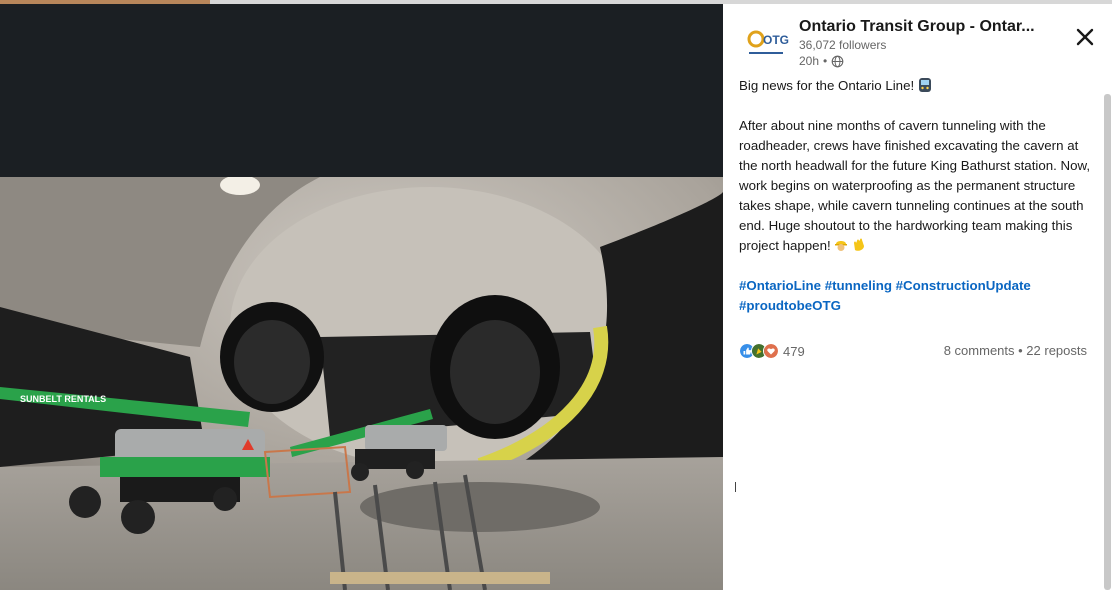 This screenshot has height=590, width=1112. I want to click on reaction-count: 479, so click(794, 351).